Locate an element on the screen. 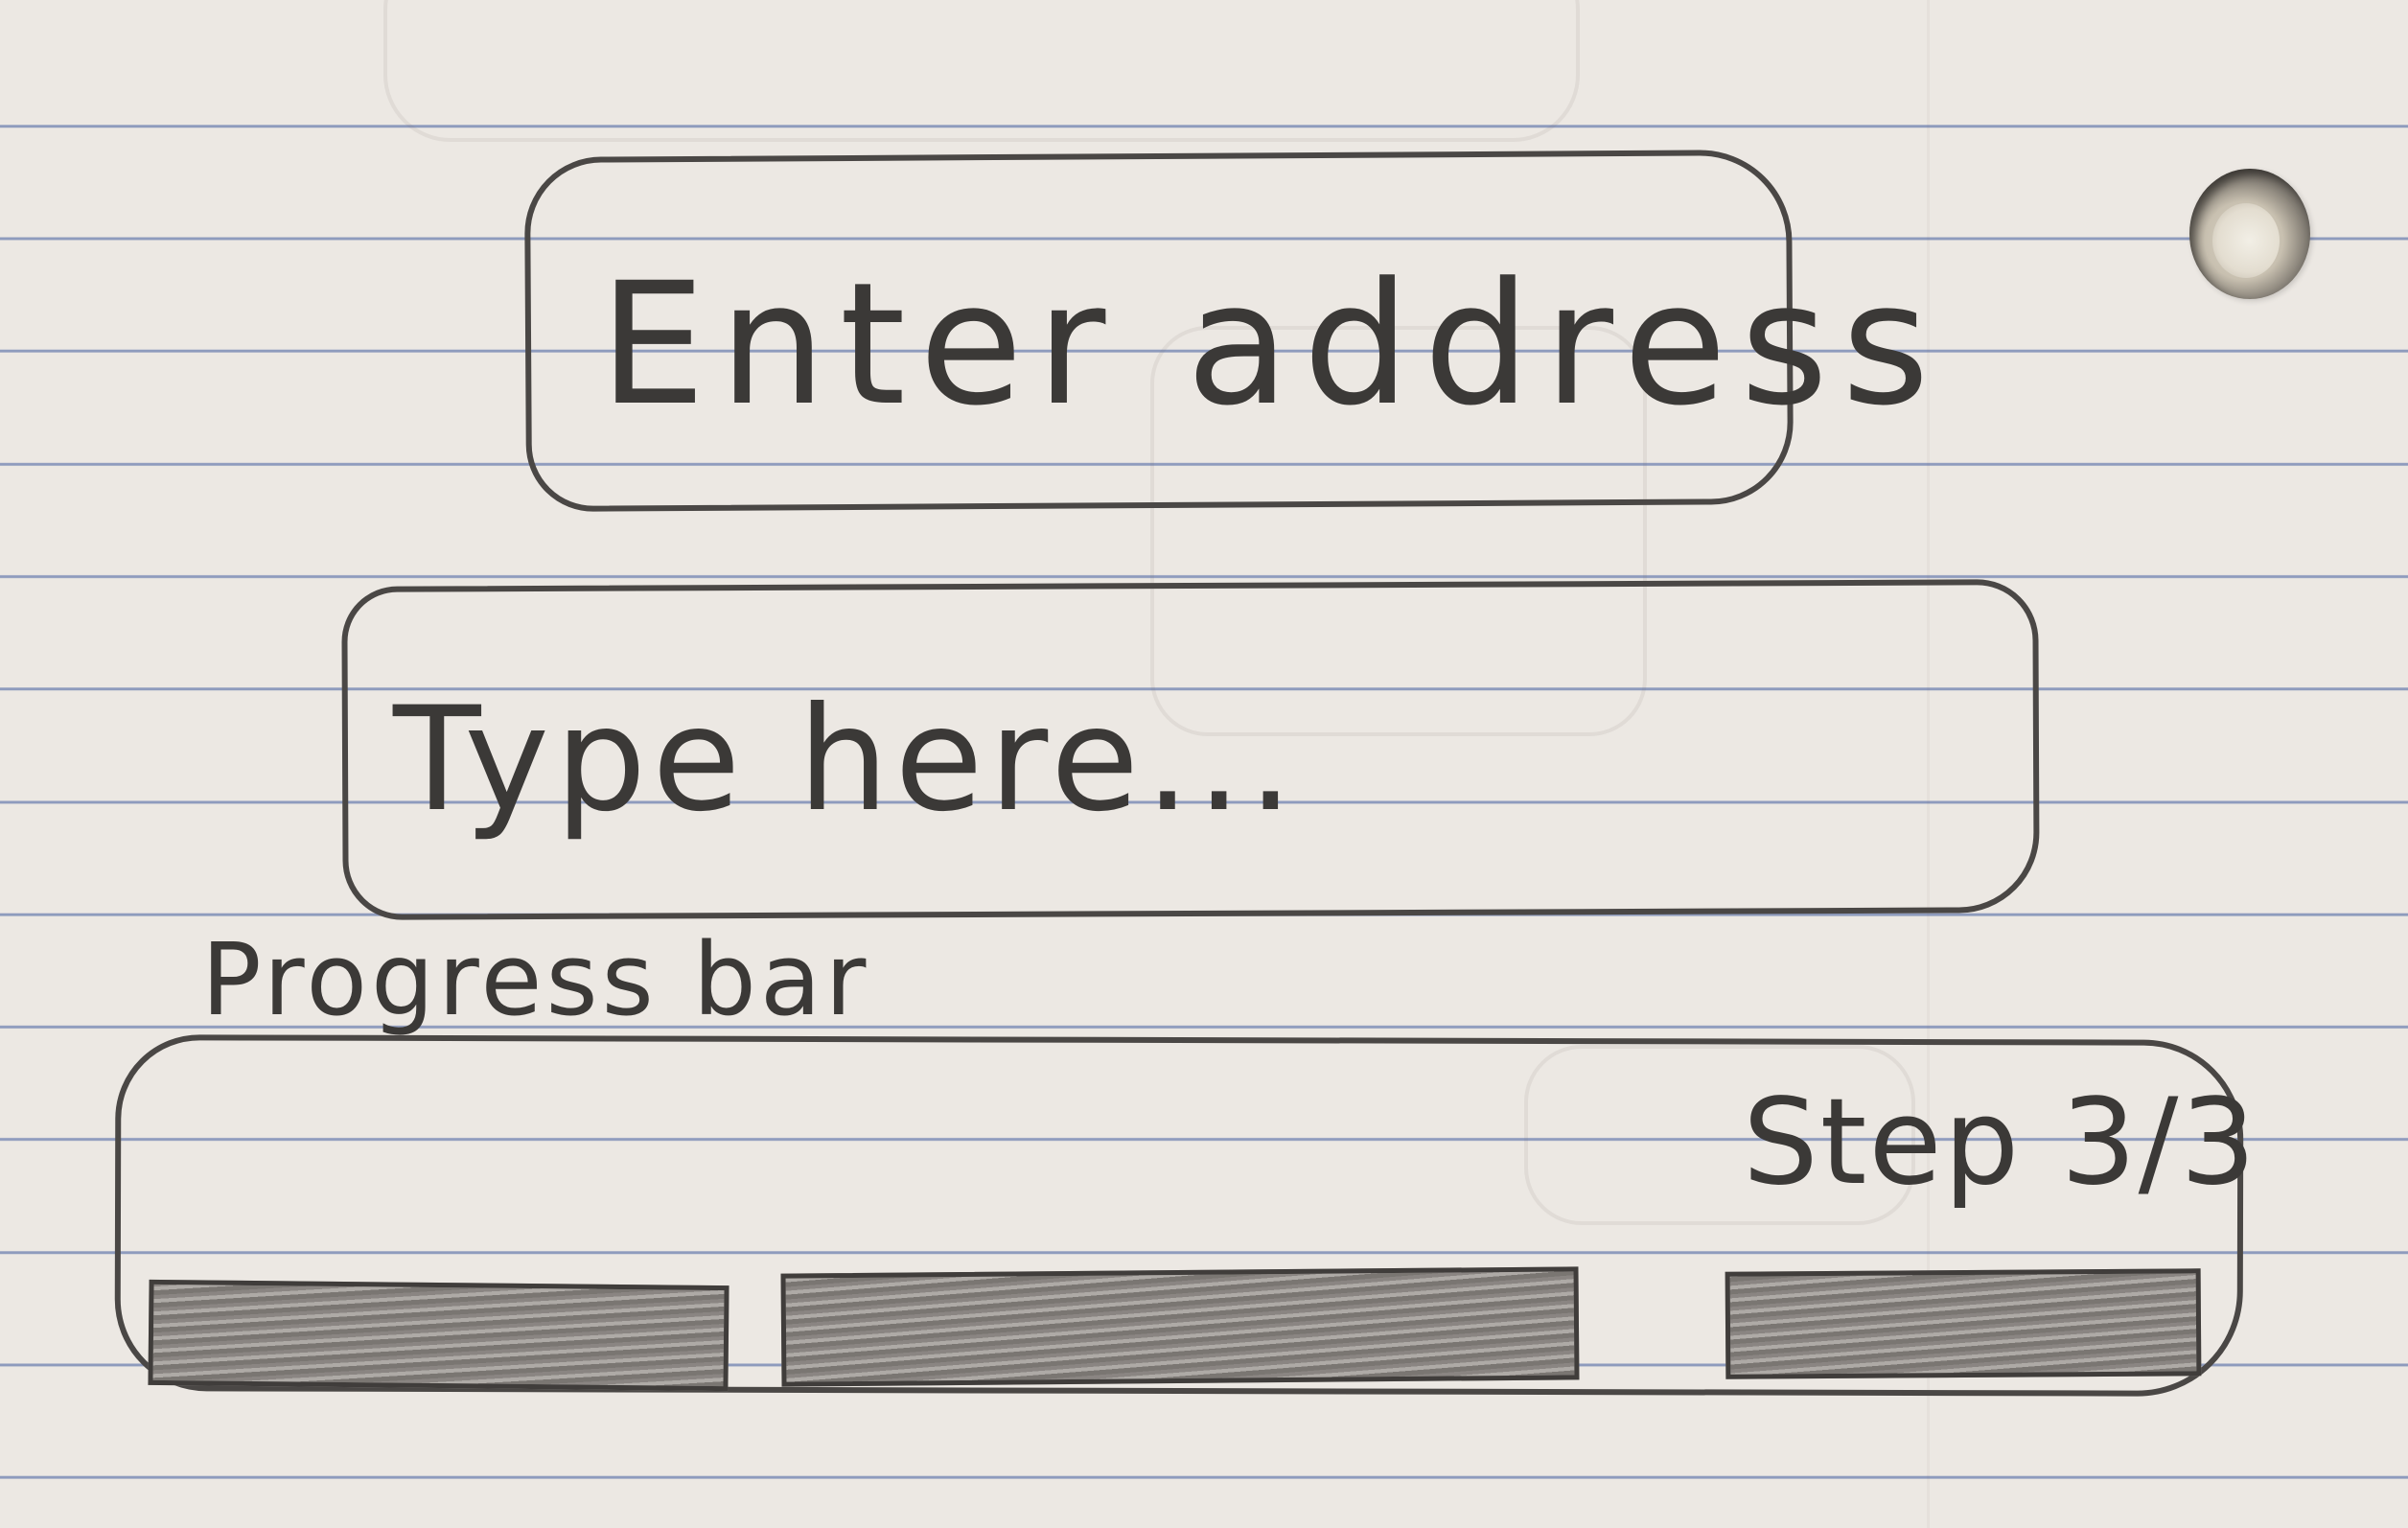 The width and height of the screenshot is (2408, 1528). bleed-through-box is located at coordinates (981, 71).